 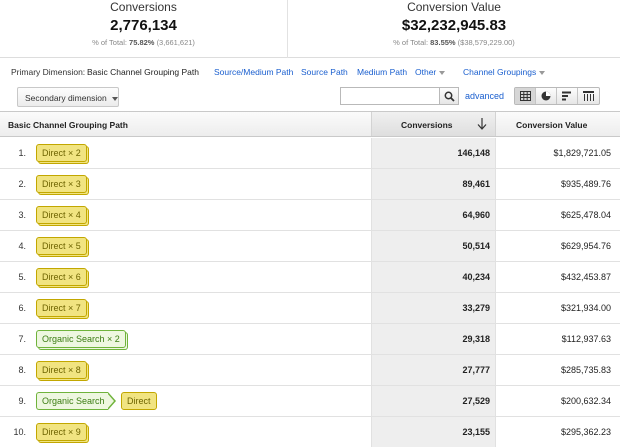 What do you see at coordinates (203, 370) in the screenshot?
I see `channel-path-cell: Direct × 8` at bounding box center [203, 370].